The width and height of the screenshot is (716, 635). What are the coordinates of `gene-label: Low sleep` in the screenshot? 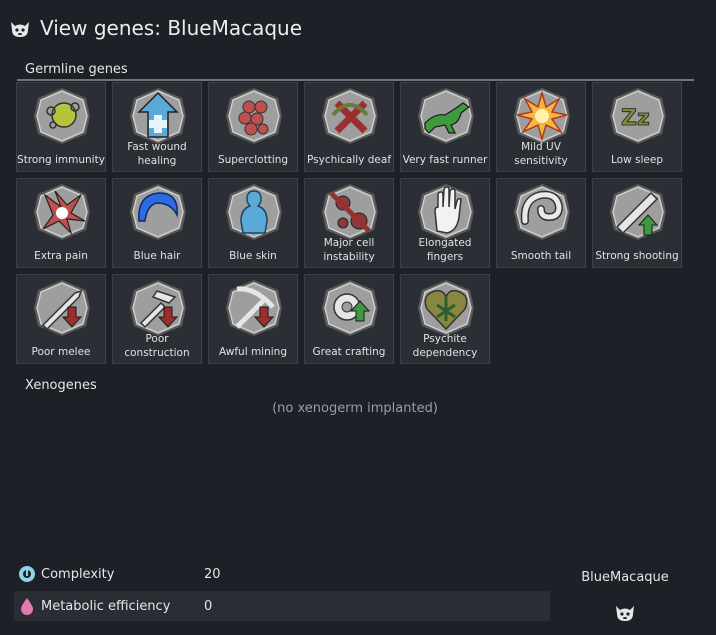 It's located at (637, 160).